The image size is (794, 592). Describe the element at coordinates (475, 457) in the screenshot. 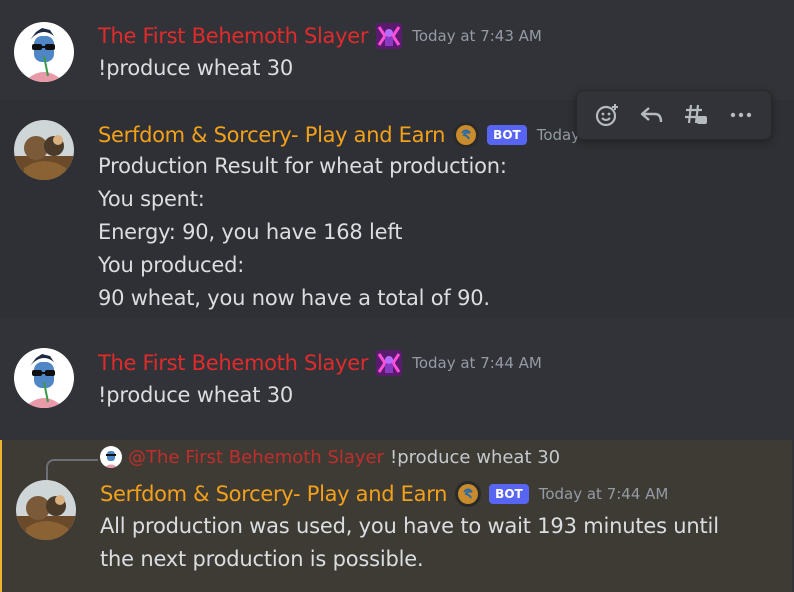

I see `reply-text: !produce wheat 30` at that location.